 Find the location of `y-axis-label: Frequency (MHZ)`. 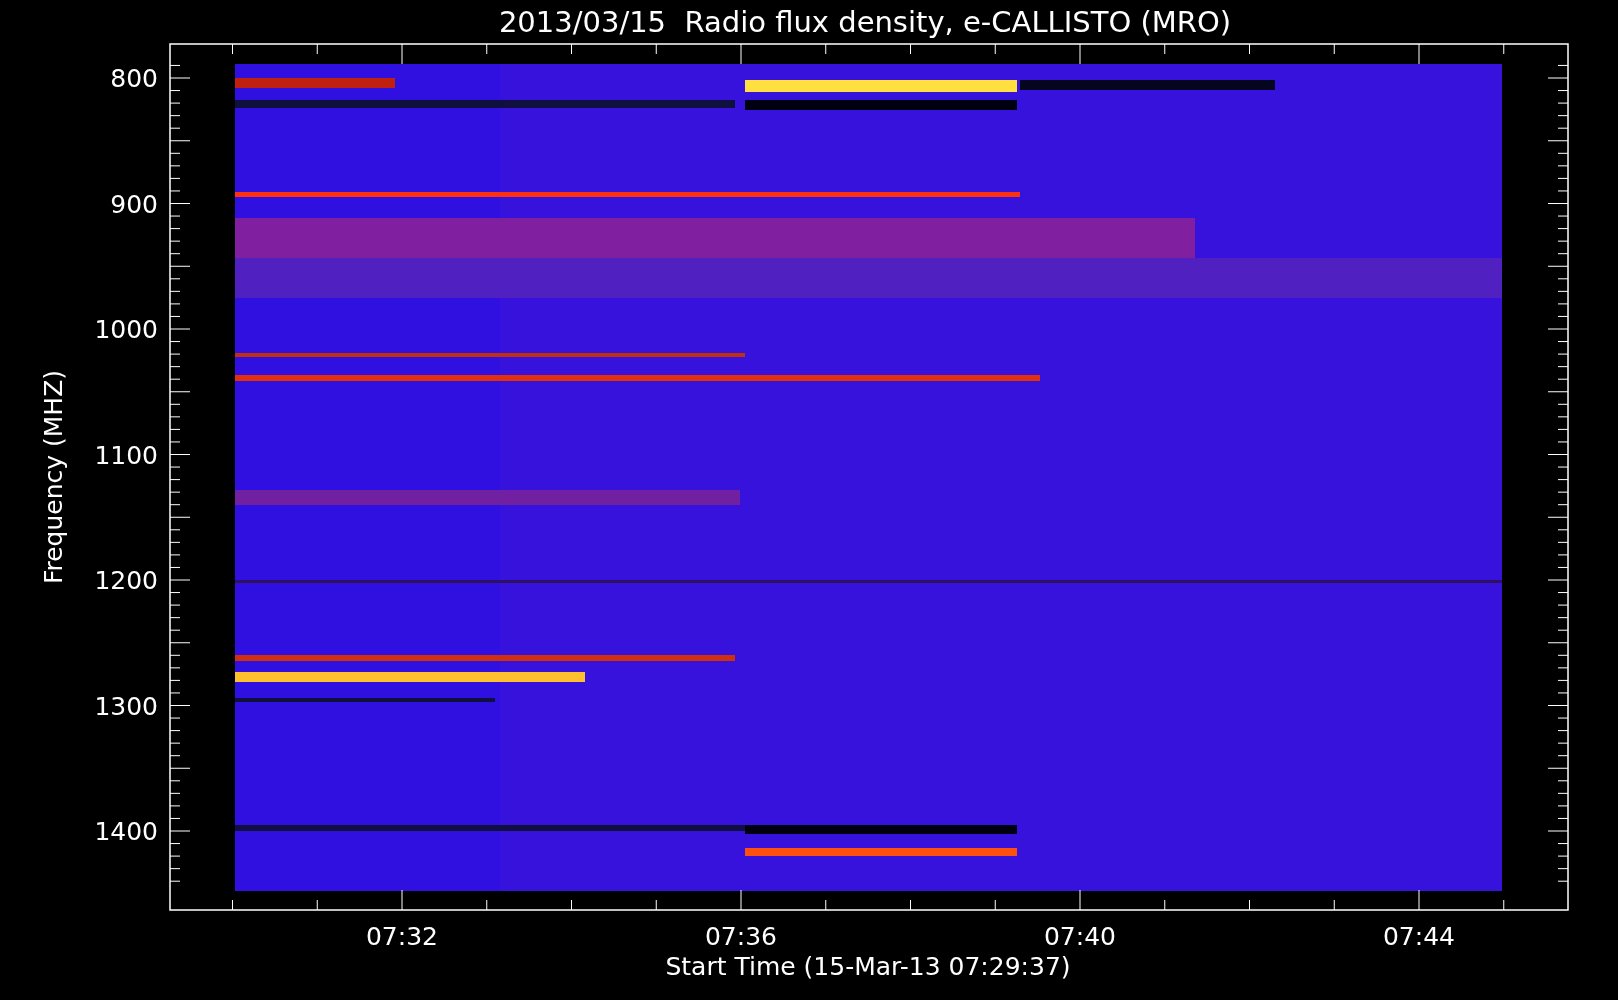

y-axis-label: Frequency (MHZ) is located at coordinates (53, 477).